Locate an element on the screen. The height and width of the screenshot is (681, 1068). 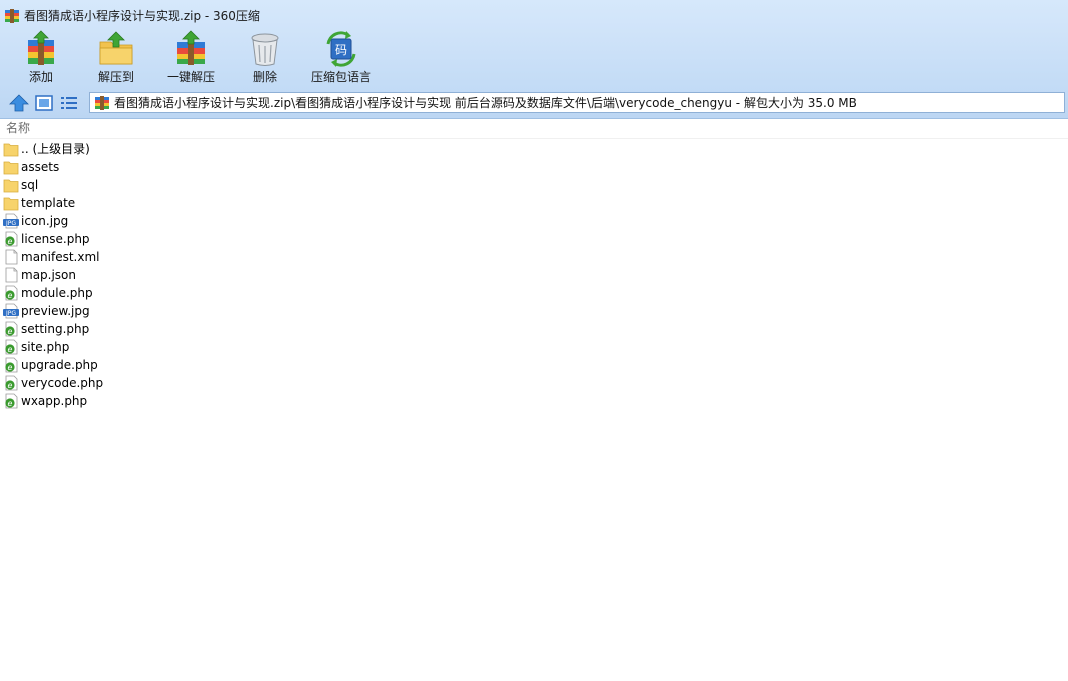
window-title: 看图猜成语小程序设计与实现.zip - 360压缩 is located at coordinates (142, 16).